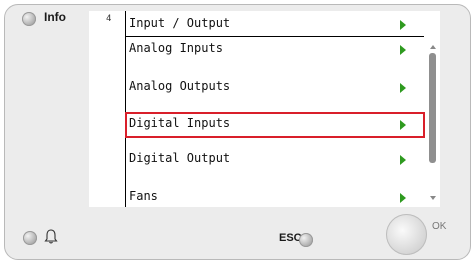 The width and height of the screenshot is (476, 264). What do you see at coordinates (51, 237) in the screenshot?
I see `alarm-bell-icon` at bounding box center [51, 237].